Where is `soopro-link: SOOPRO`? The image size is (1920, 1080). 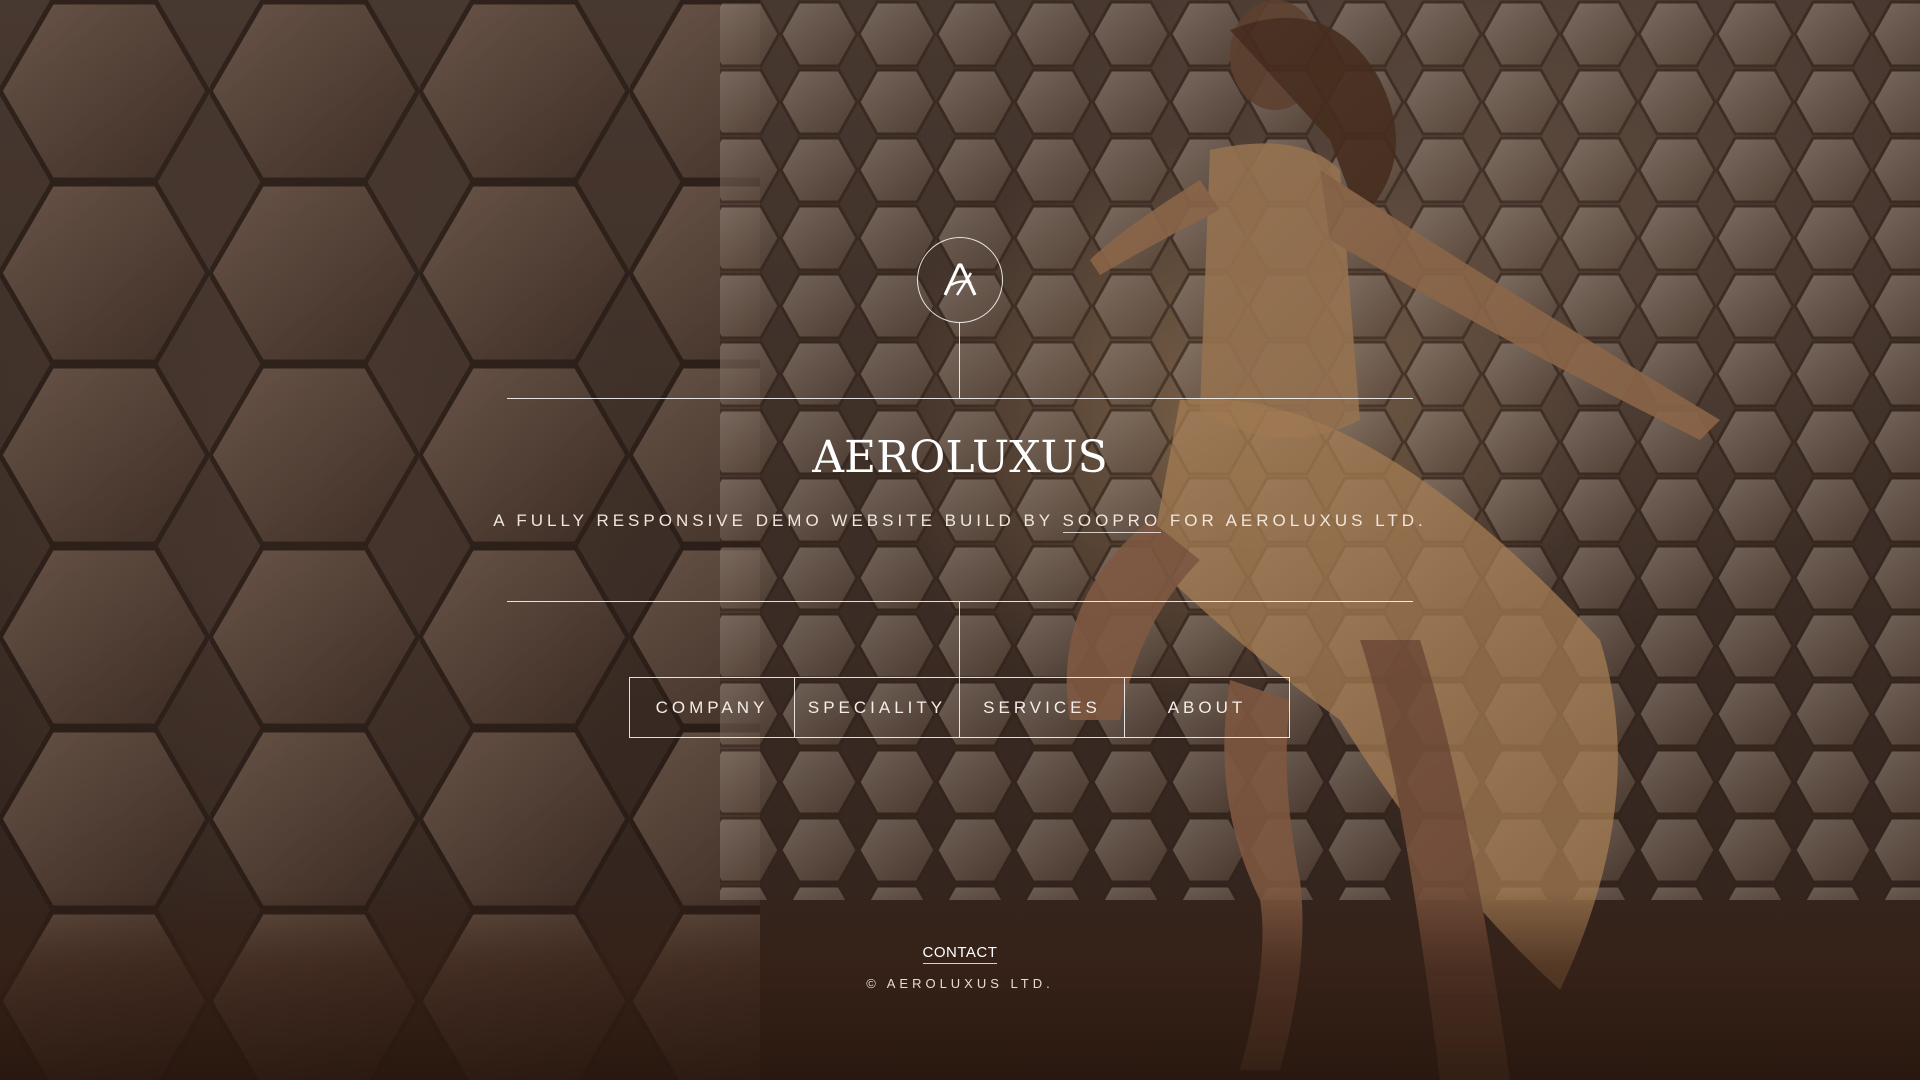
soopro-link: SOOPRO is located at coordinates (1112, 522).